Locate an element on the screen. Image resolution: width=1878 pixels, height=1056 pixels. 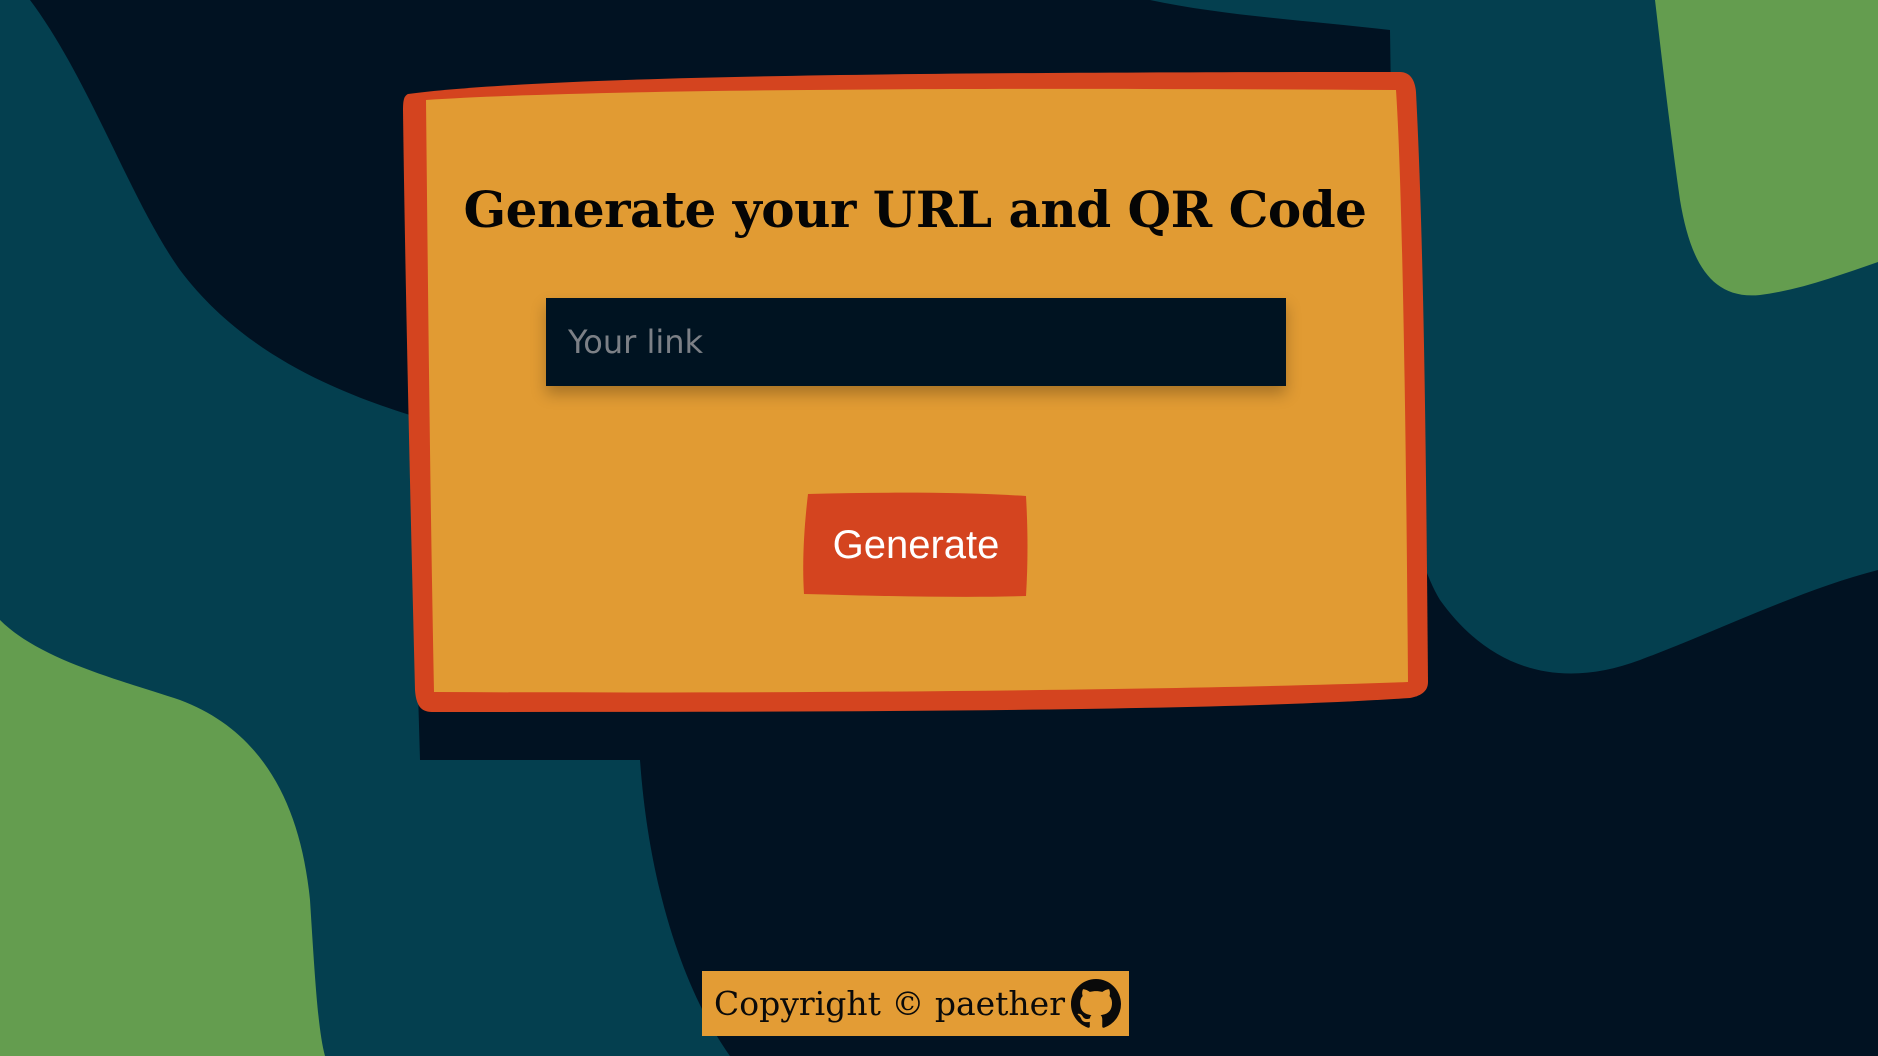
link-input is located at coordinates (916, 342).